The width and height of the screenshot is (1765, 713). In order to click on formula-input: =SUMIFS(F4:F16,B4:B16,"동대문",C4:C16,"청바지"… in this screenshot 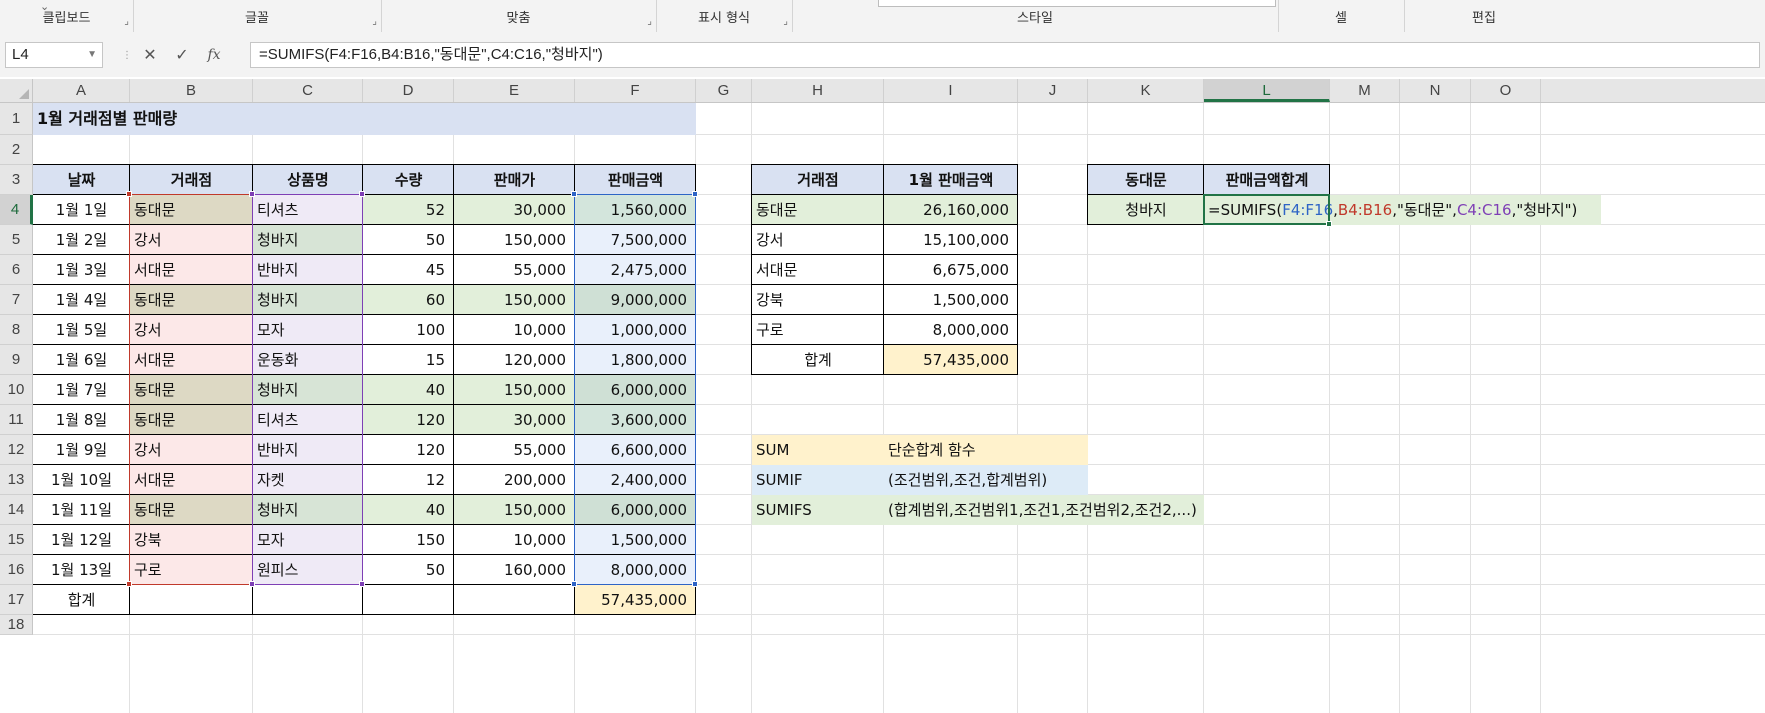, I will do `click(1005, 55)`.